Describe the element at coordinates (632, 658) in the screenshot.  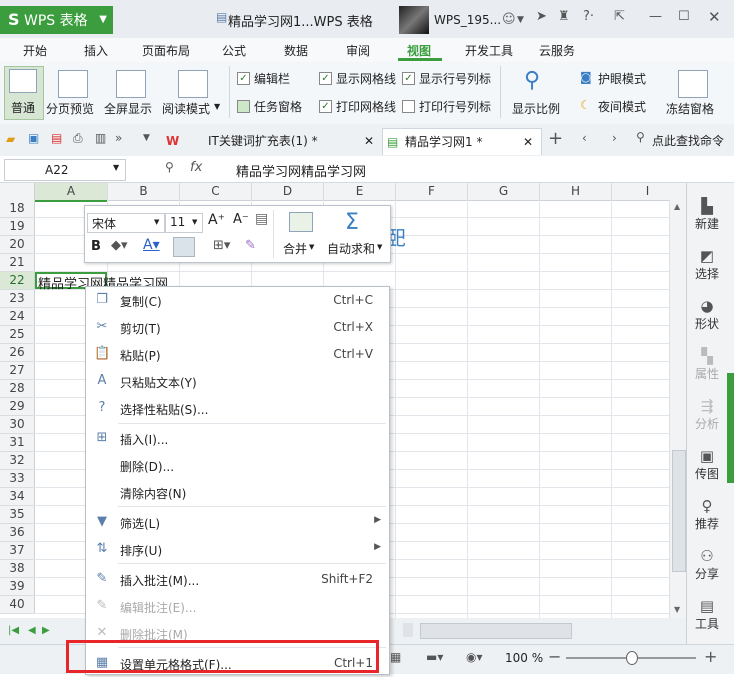
I see `zoom-slider-thumb` at that location.